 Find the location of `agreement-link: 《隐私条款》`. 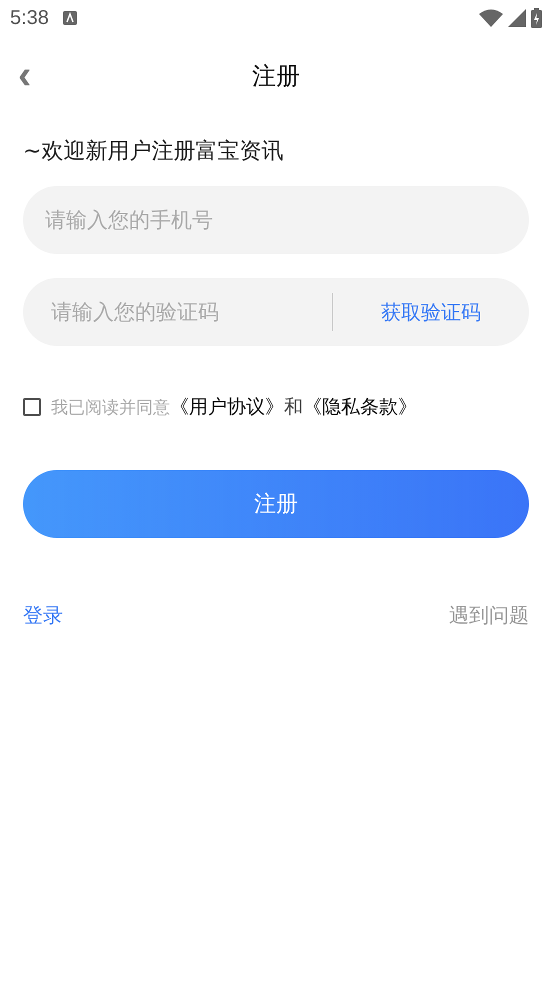

agreement-link: 《隐私条款》 is located at coordinates (360, 407).